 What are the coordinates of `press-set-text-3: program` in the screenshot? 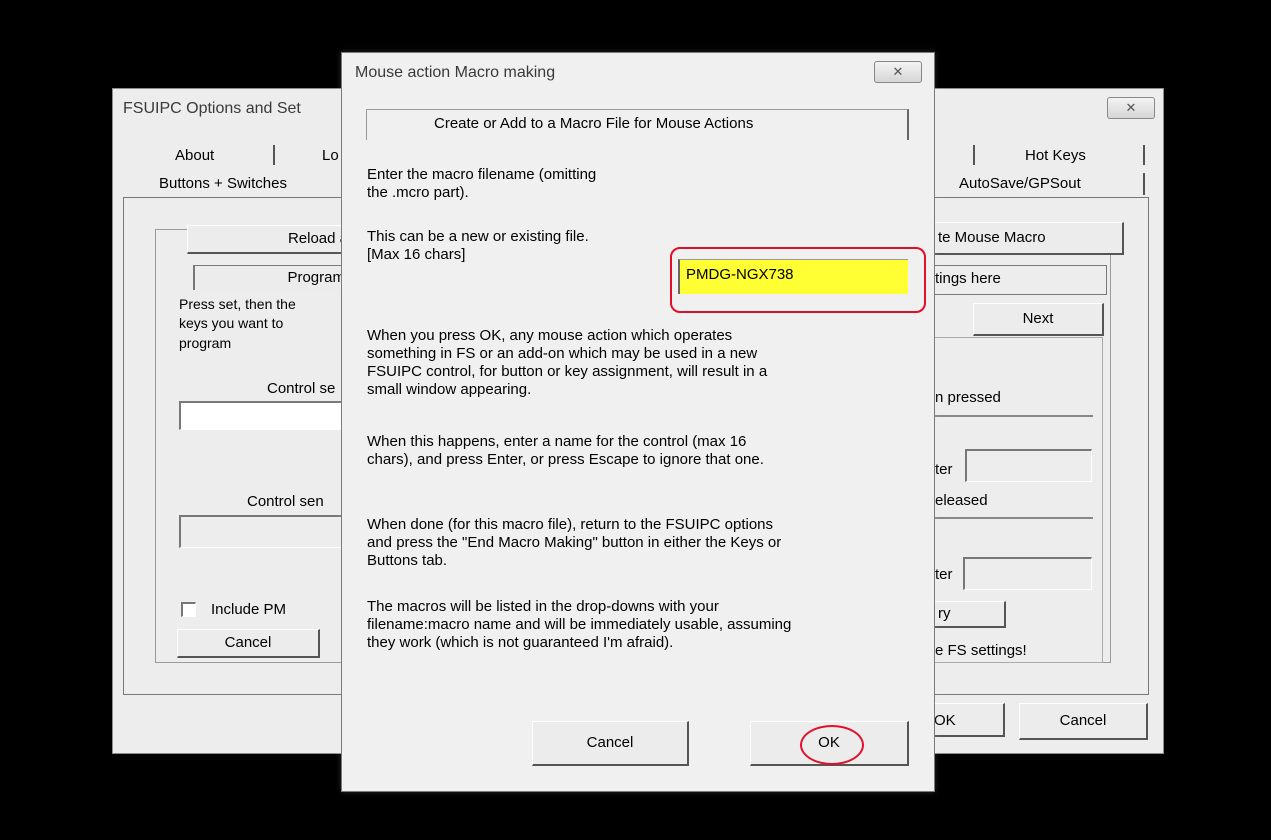 It's located at (205, 343).